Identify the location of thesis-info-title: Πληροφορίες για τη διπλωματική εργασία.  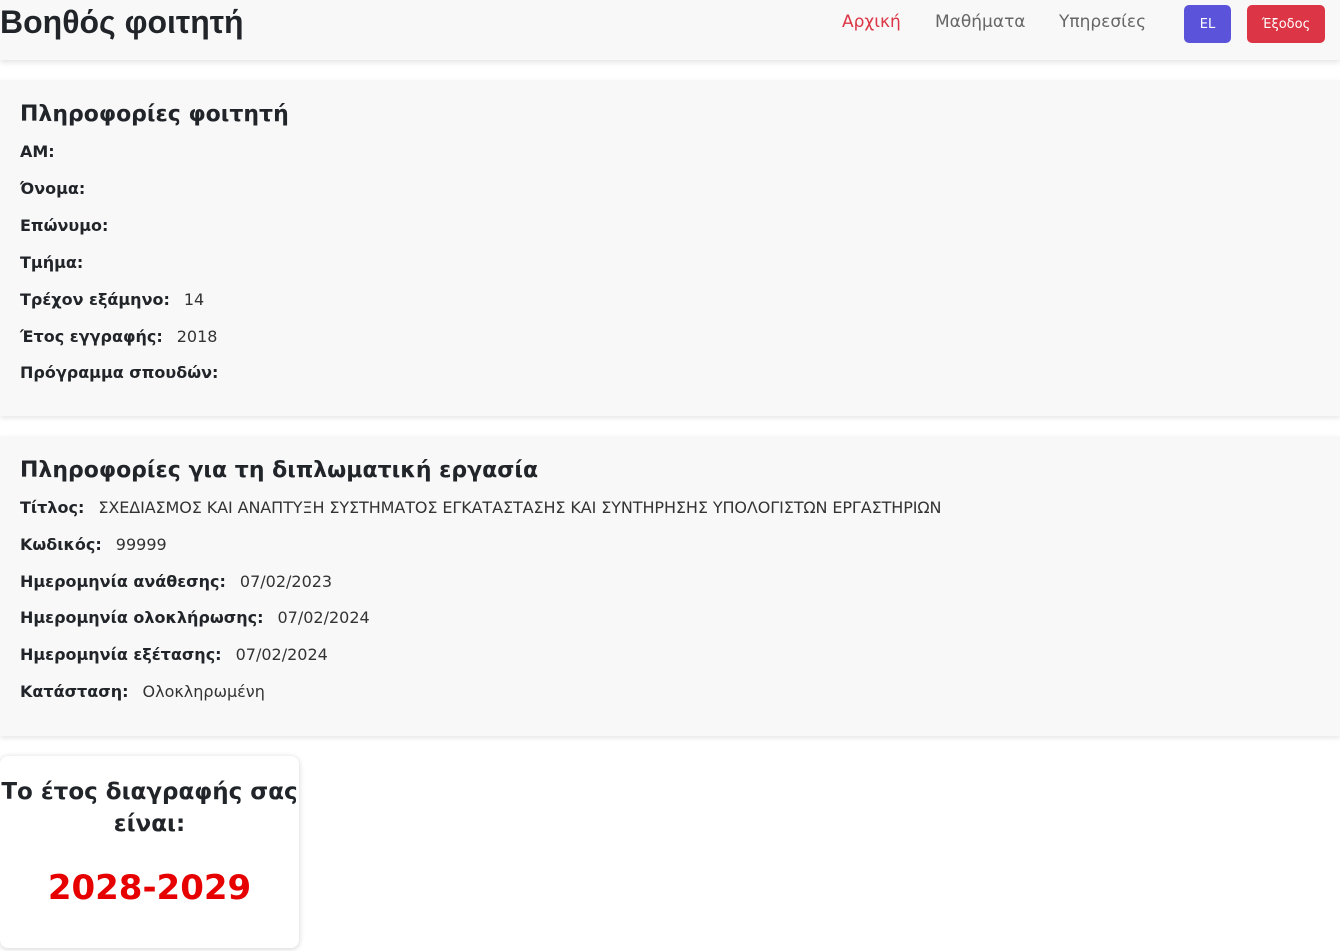
(279, 470).